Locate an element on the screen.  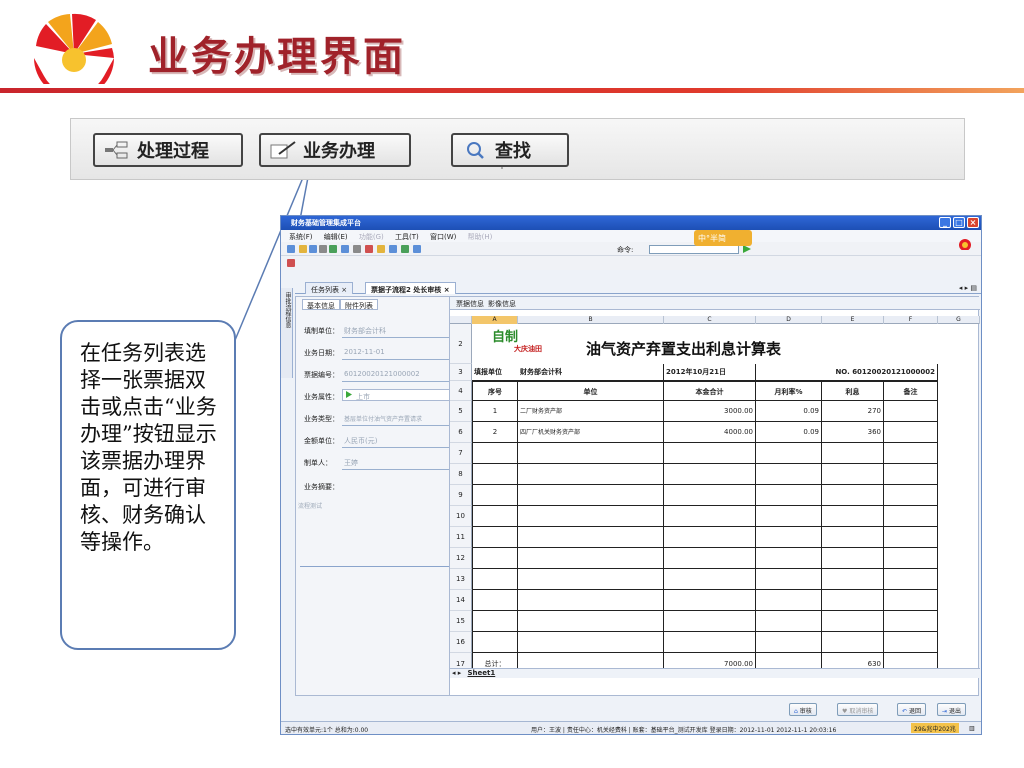
header-cell: 月利率% is located at coordinates (789, 391).